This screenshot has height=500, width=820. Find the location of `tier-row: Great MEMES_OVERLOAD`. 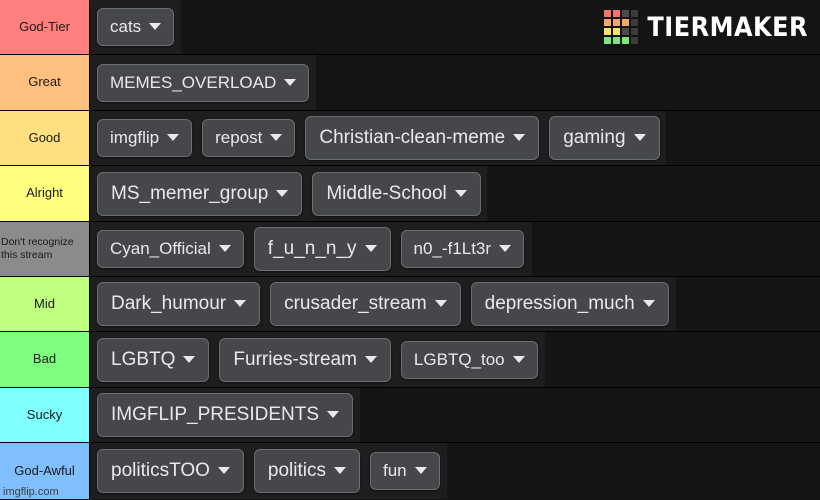

tier-row: Great MEMES_OVERLOAD is located at coordinates (410, 83).